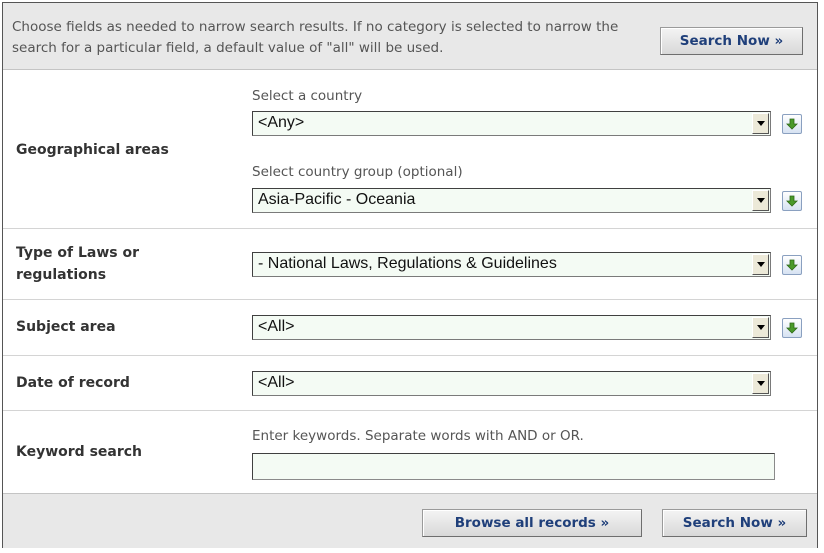 The width and height of the screenshot is (824, 553). What do you see at coordinates (734, 523) in the screenshot?
I see `search-now-button-bottom: Search Now »` at bounding box center [734, 523].